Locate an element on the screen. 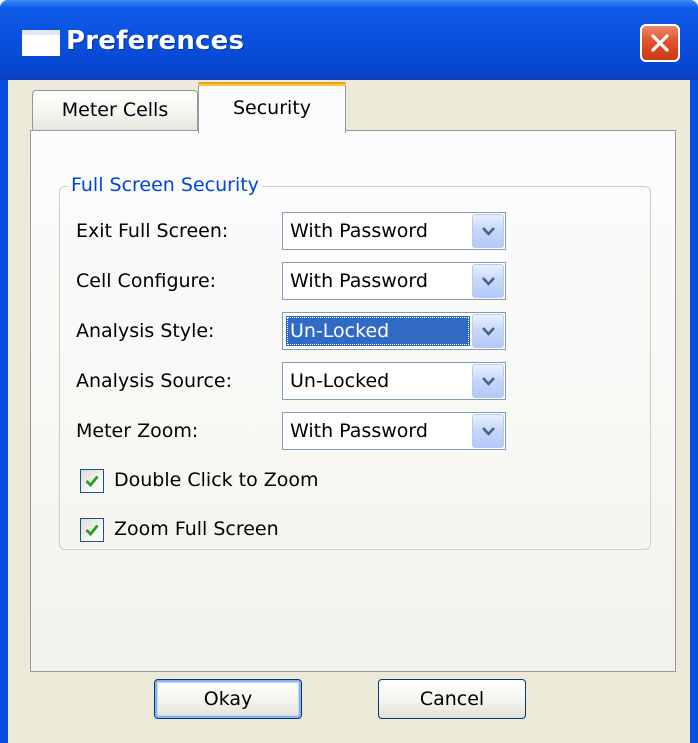  double-click-to-zoom-checkbox is located at coordinates (92, 481).